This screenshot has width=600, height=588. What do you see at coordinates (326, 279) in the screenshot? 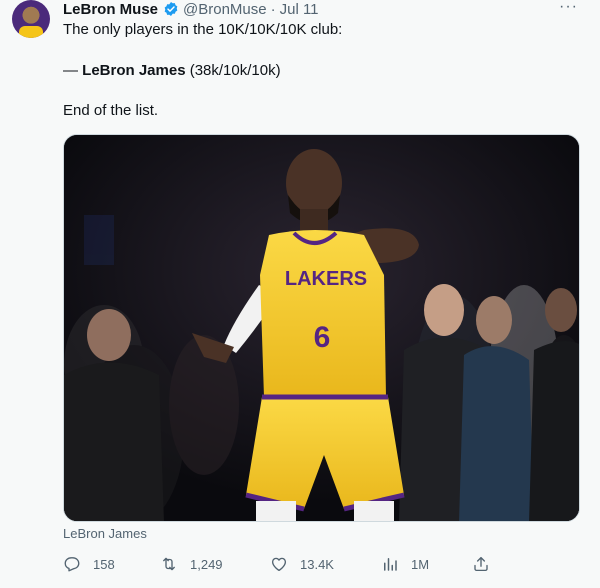
I see `jersey-team-text: LAKERS` at bounding box center [326, 279].